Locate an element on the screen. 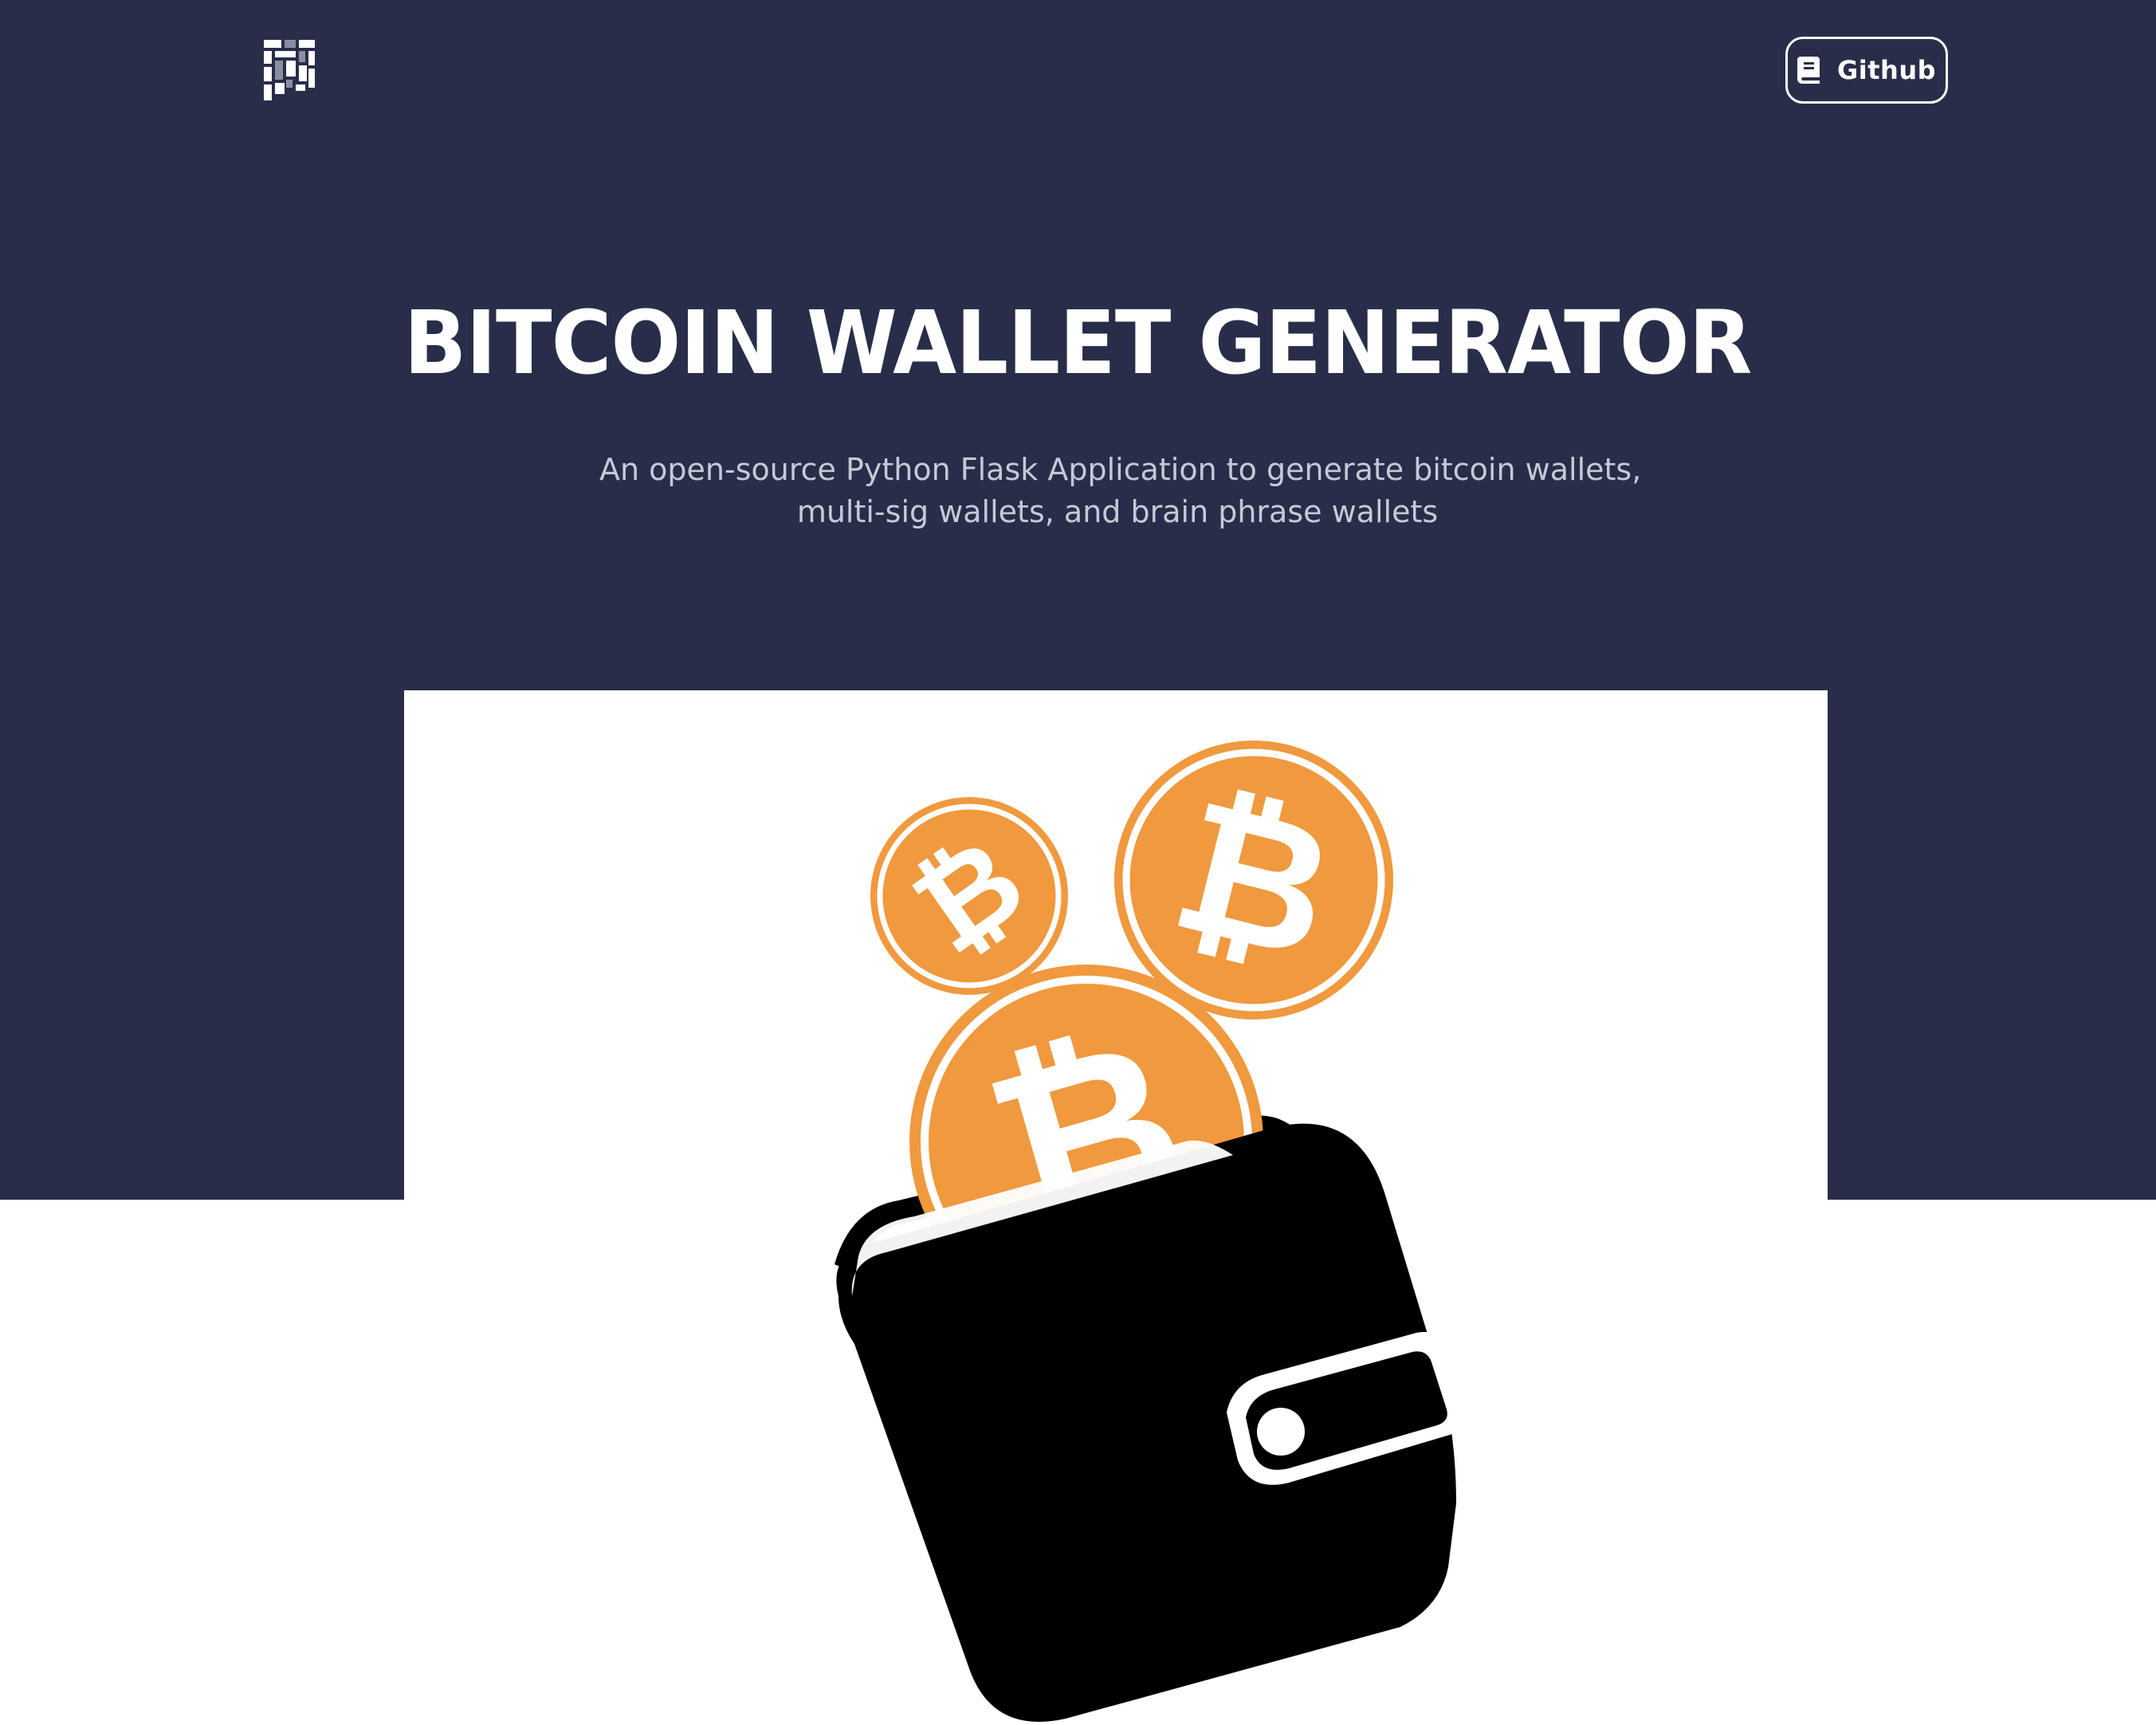  github-button: Github is located at coordinates (1866, 70).